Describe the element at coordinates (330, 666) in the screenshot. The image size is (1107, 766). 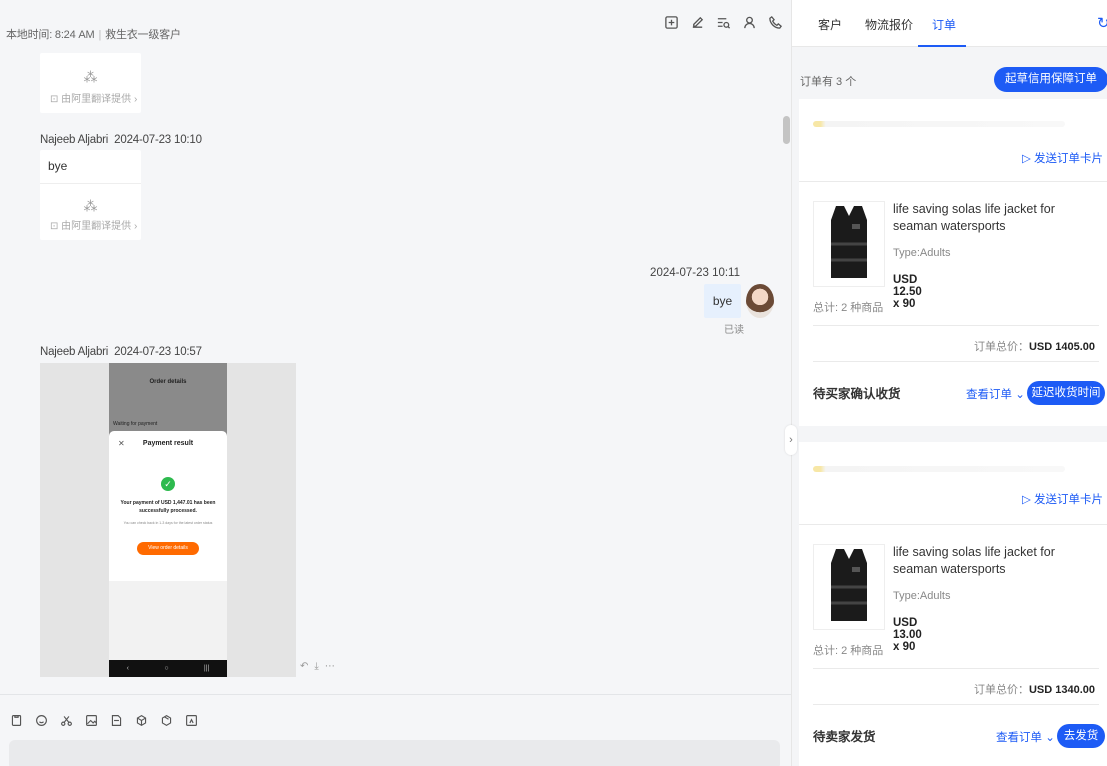
I see `more-icon: ⋯` at that location.